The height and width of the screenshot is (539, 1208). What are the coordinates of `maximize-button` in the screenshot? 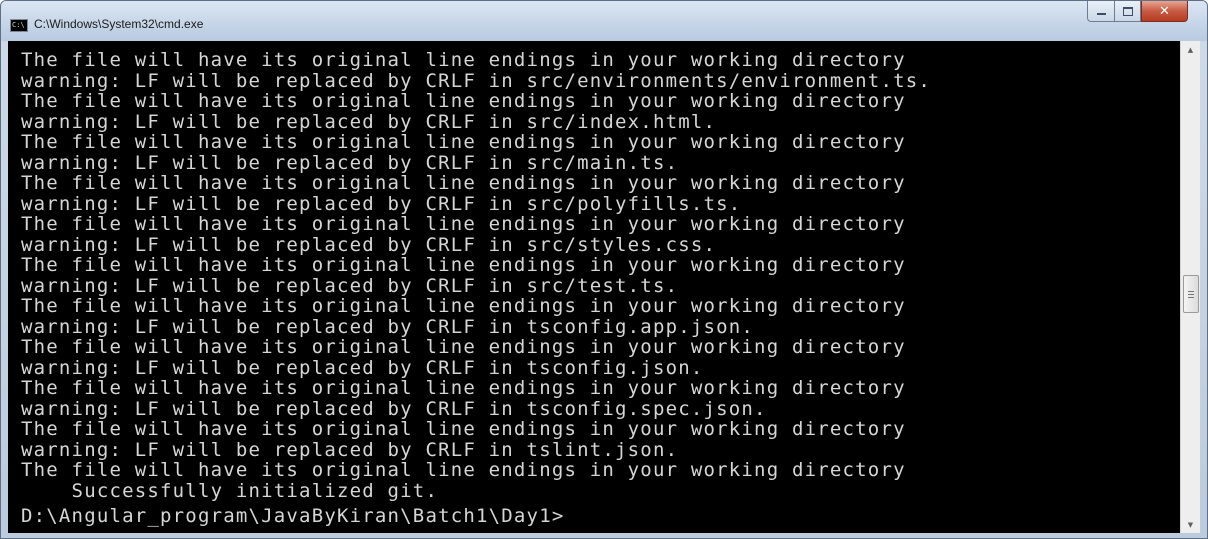 It's located at (1127, 11).